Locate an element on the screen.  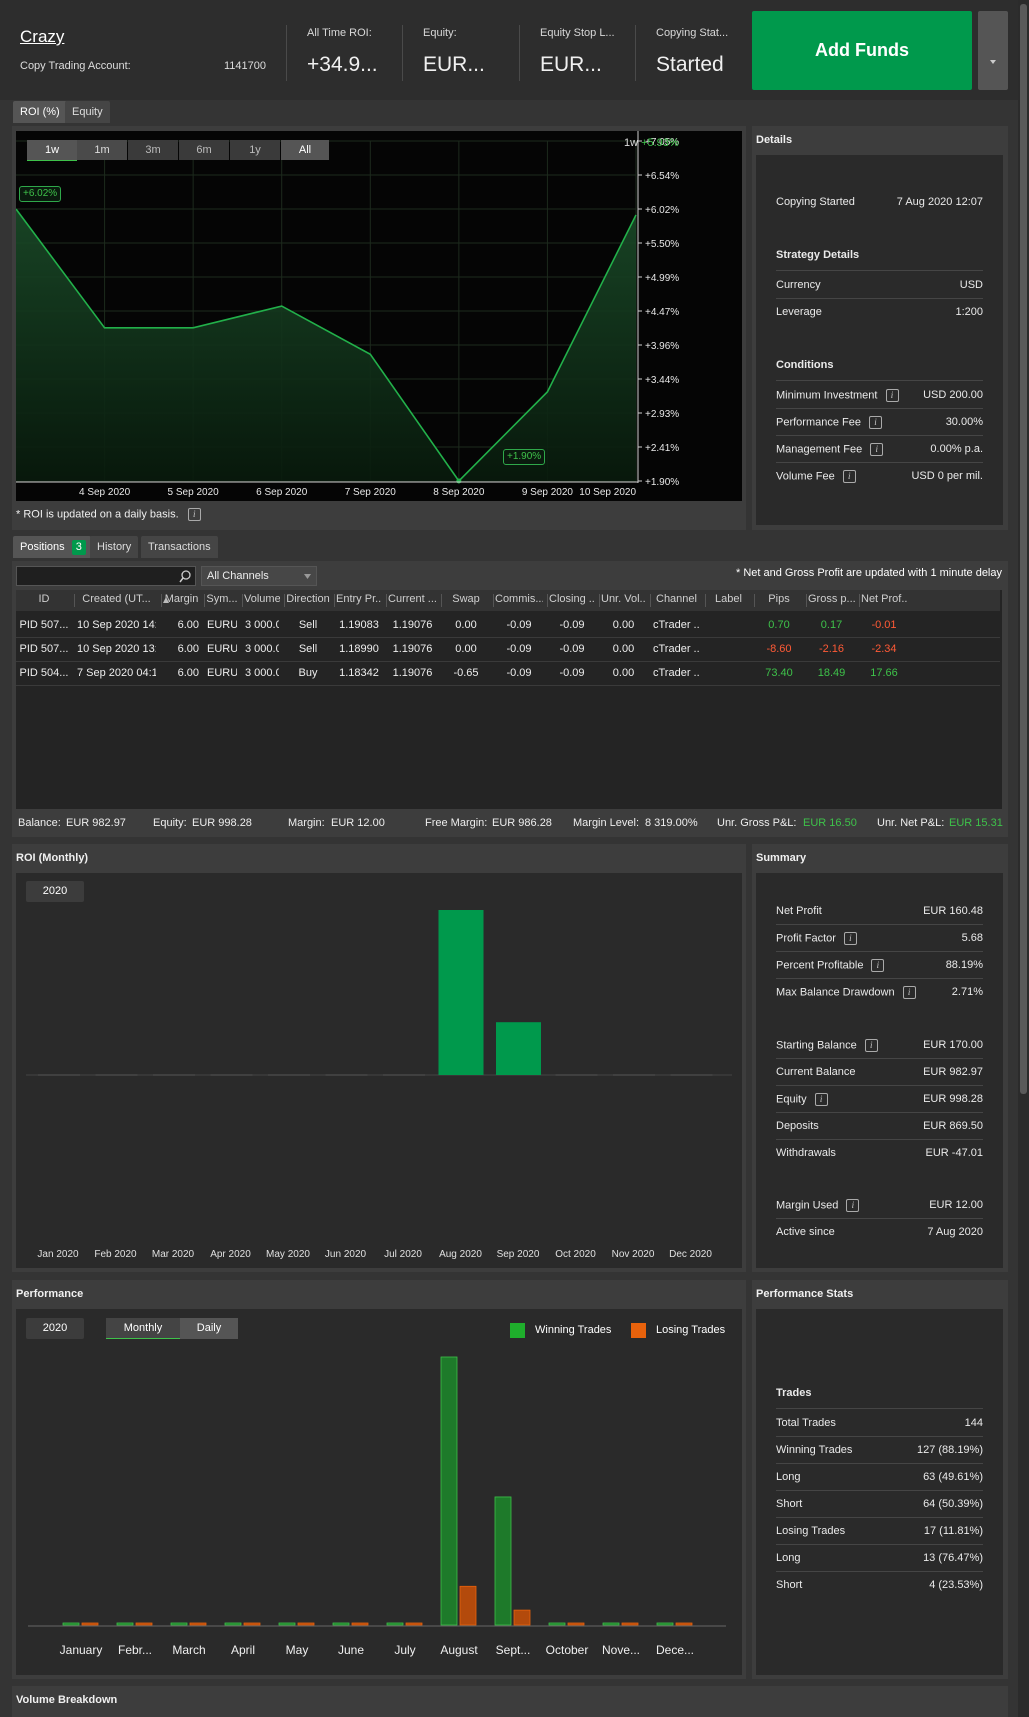
column-header-8: Swap is located at coordinates (466, 599).